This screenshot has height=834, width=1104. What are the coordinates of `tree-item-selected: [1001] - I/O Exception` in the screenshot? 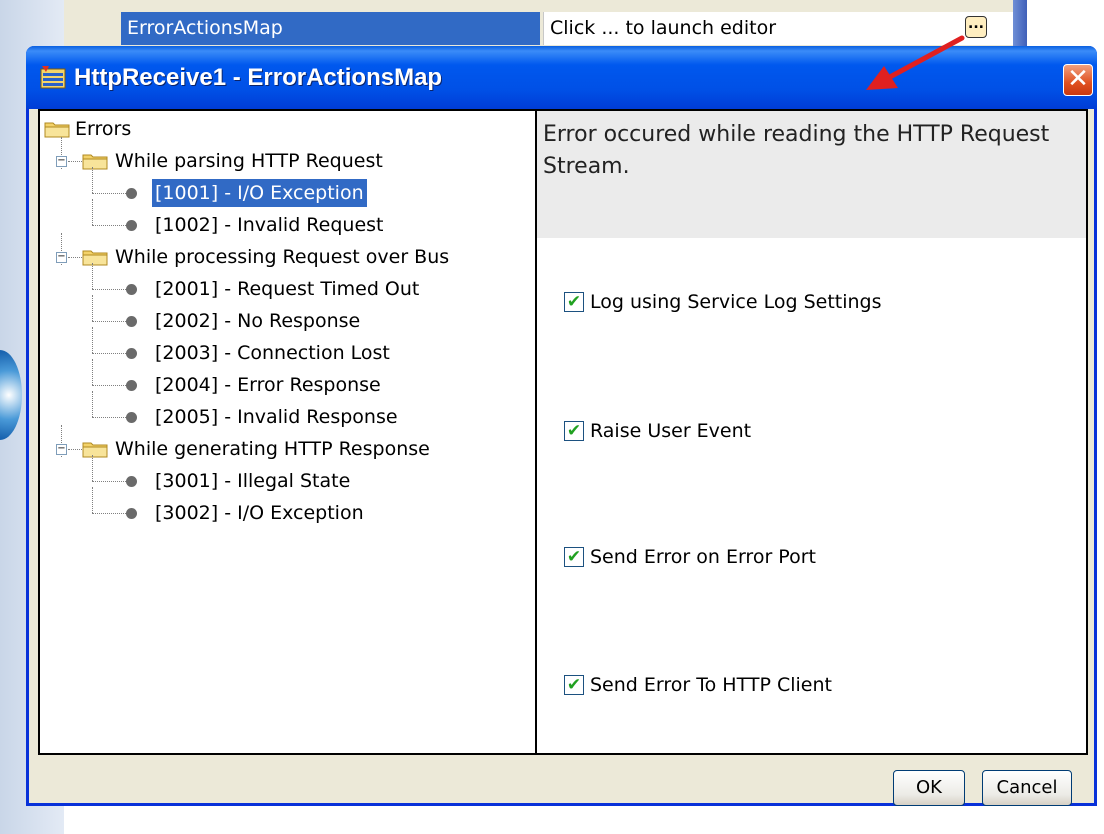 It's located at (259, 193).